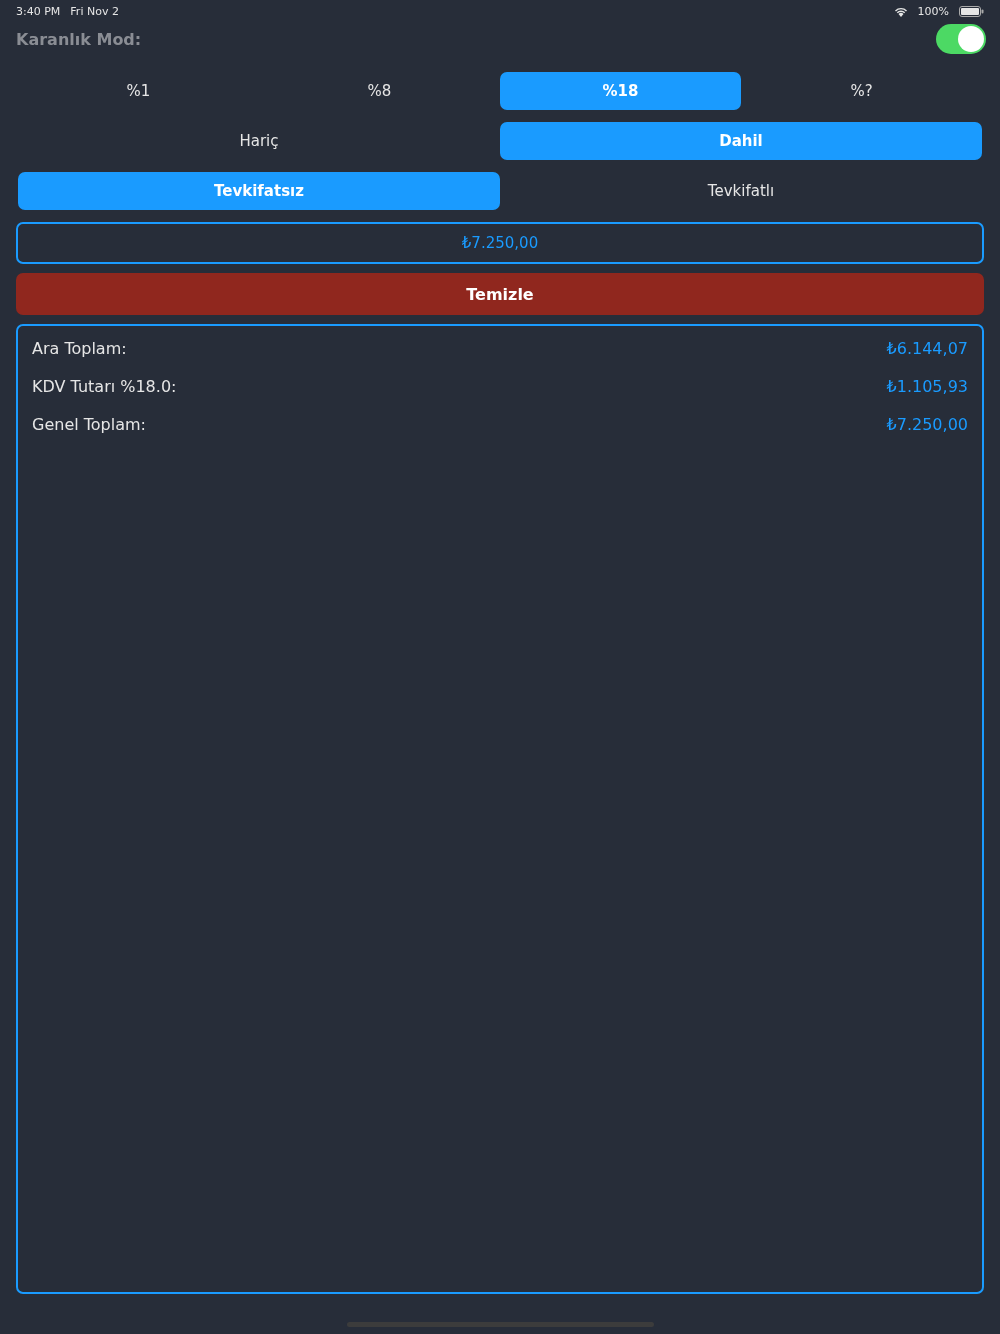  Describe the element at coordinates (104, 386) in the screenshot. I see `result-label: KDV Tutarı %18.0:` at that location.